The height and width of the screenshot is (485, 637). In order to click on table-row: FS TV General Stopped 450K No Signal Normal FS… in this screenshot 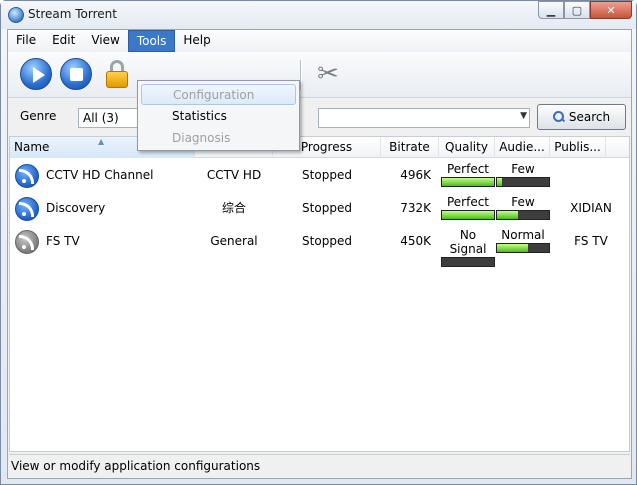, I will do `click(319, 246)`.